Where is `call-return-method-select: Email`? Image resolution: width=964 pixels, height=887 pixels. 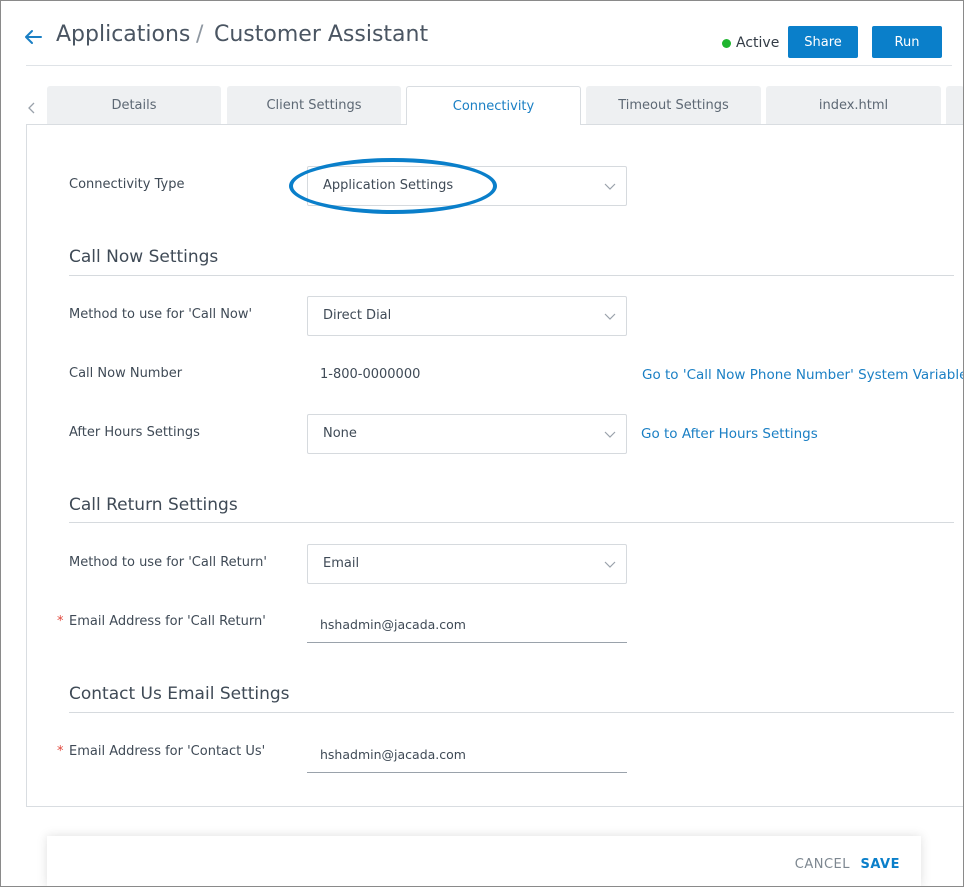
call-return-method-select: Email is located at coordinates (467, 564).